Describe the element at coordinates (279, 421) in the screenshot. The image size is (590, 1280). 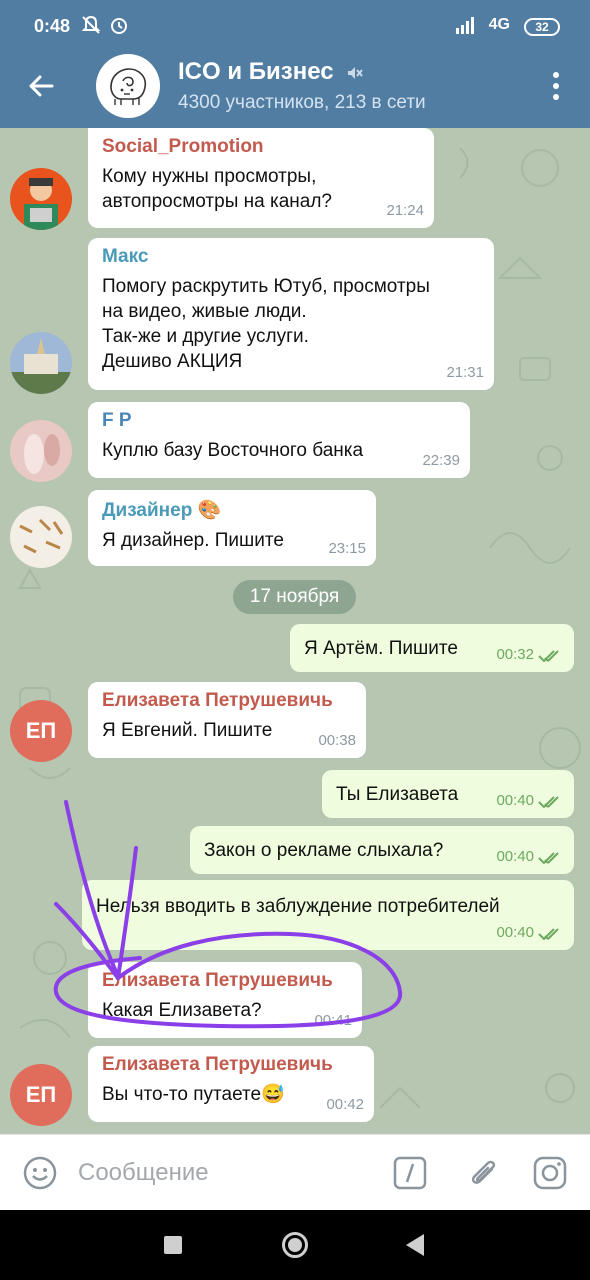
I see `message-sender: F P` at that location.